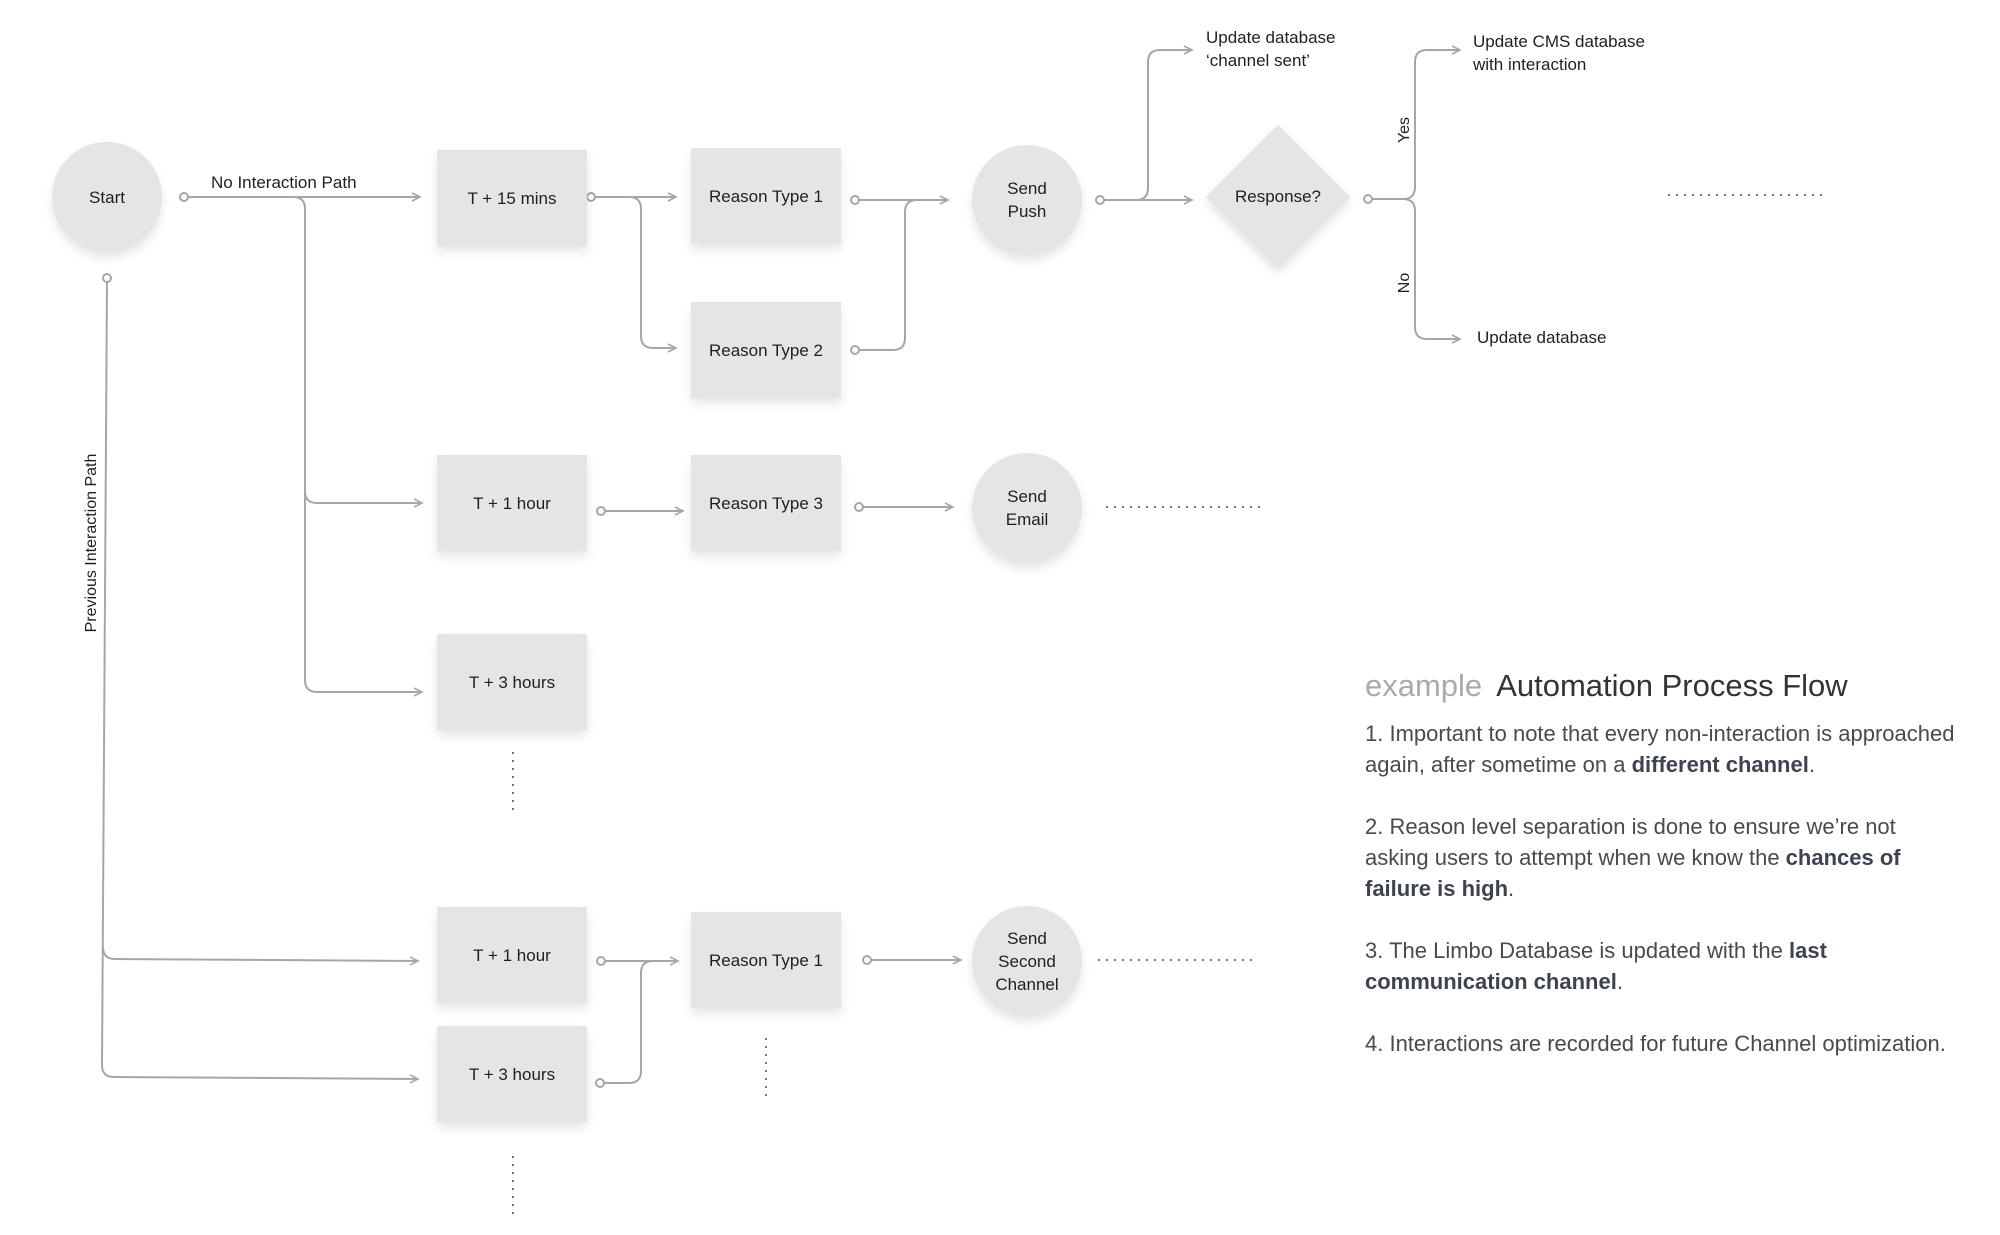 This screenshot has height=1235, width=2000. Describe the element at coordinates (629, 1022) in the screenshot. I see `connector-prevt3h-reason1` at that location.